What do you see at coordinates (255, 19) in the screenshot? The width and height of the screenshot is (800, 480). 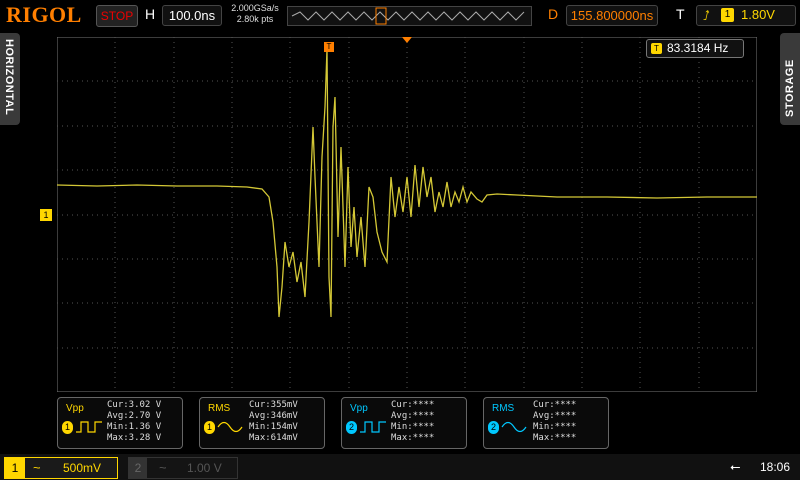 I see `memory-depth: 2.80k pts` at bounding box center [255, 19].